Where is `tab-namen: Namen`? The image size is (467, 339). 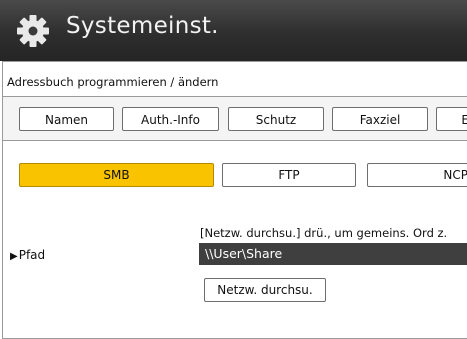 tab-namen: Namen is located at coordinates (66, 119).